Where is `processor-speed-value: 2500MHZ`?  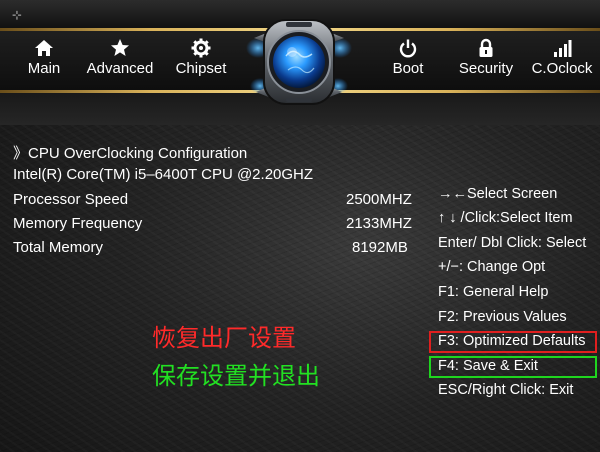 processor-speed-value: 2500MHZ is located at coordinates (379, 199).